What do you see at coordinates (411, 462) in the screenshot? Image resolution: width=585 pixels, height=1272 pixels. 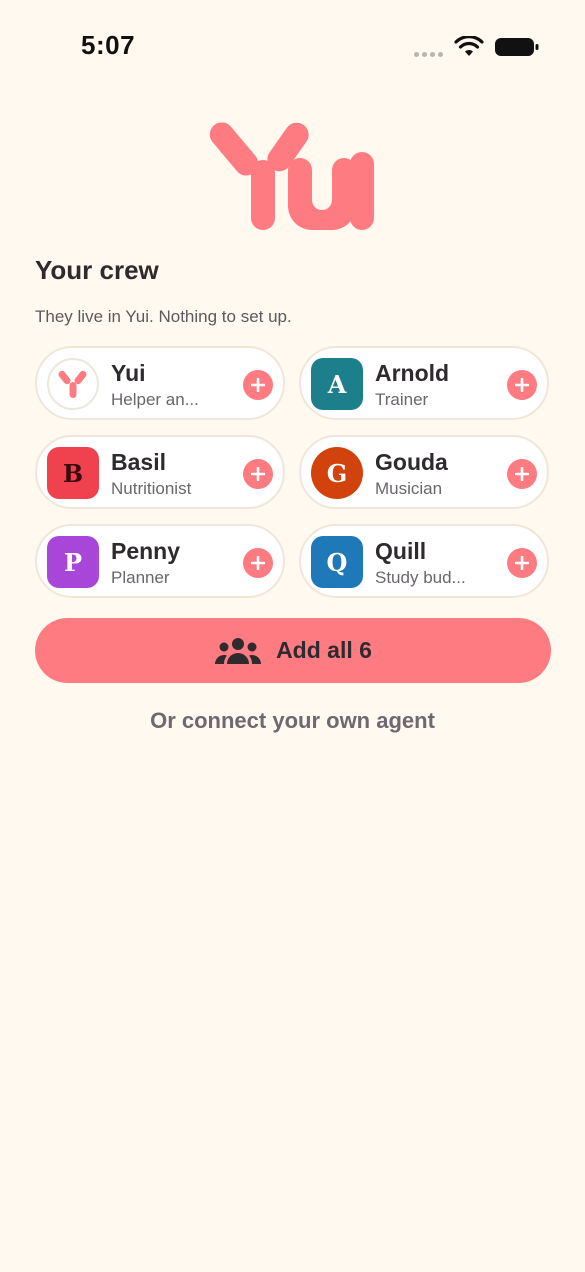 I see `agent-name: Gouda` at bounding box center [411, 462].